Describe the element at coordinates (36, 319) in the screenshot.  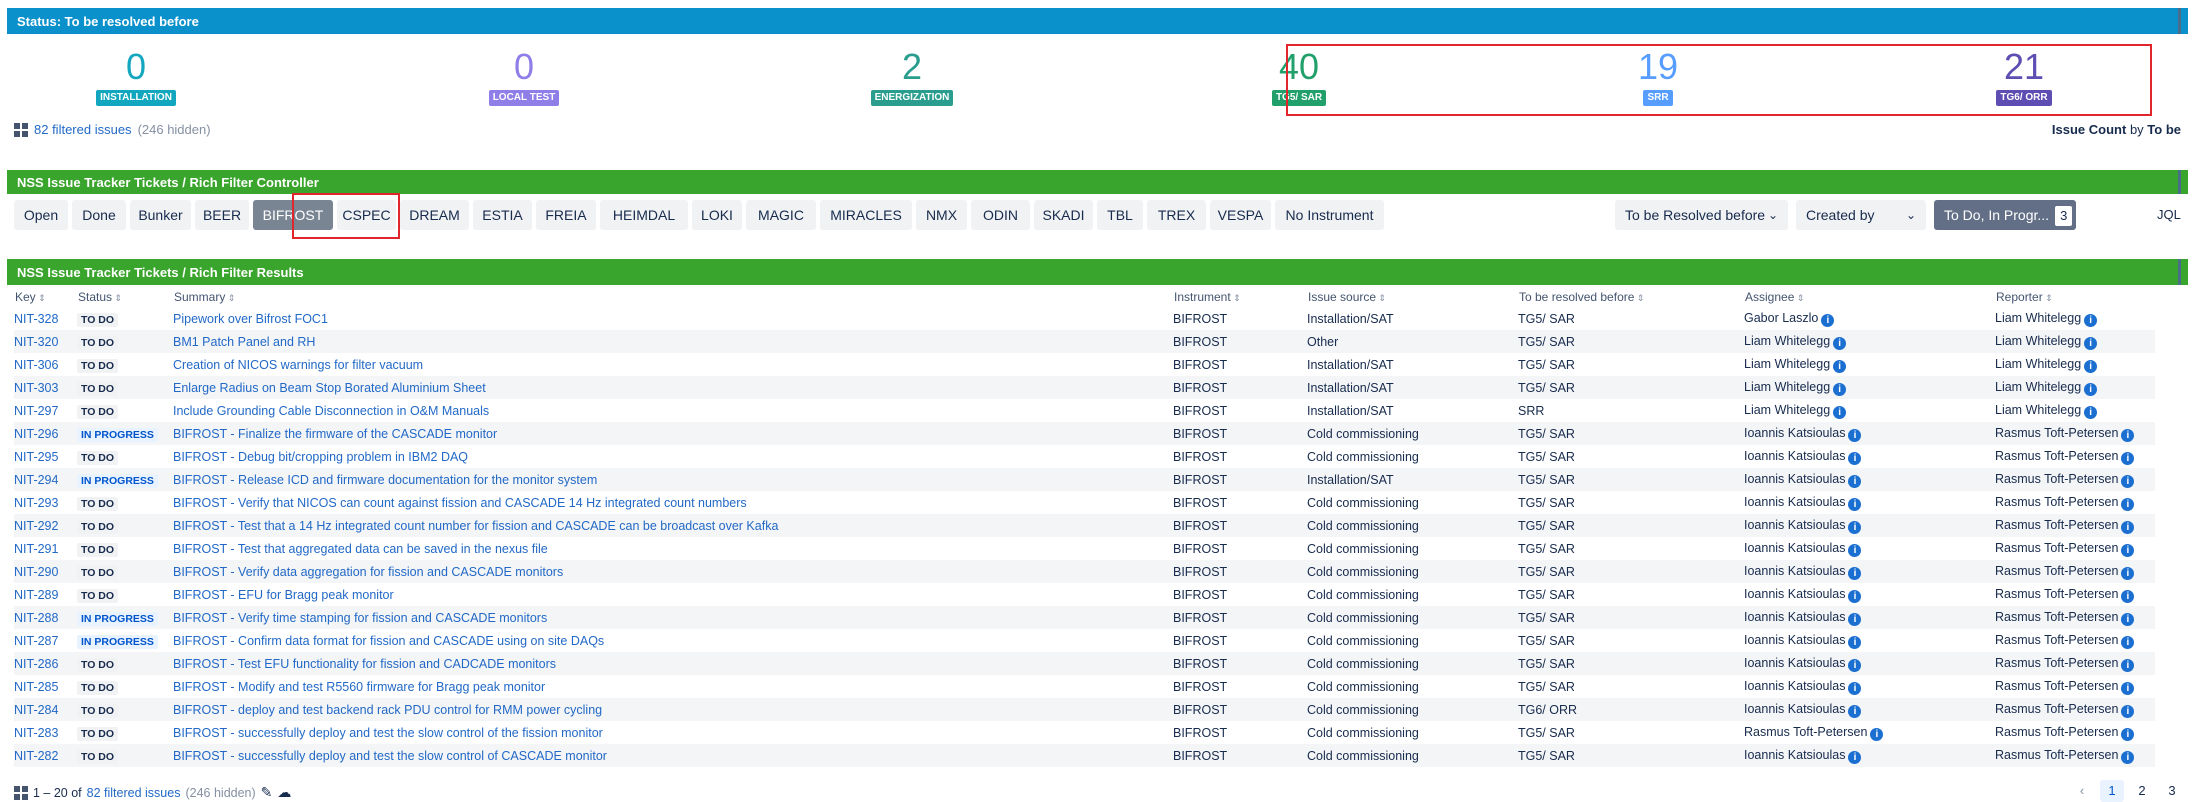
I see `issue-key-link: NIT-328` at that location.